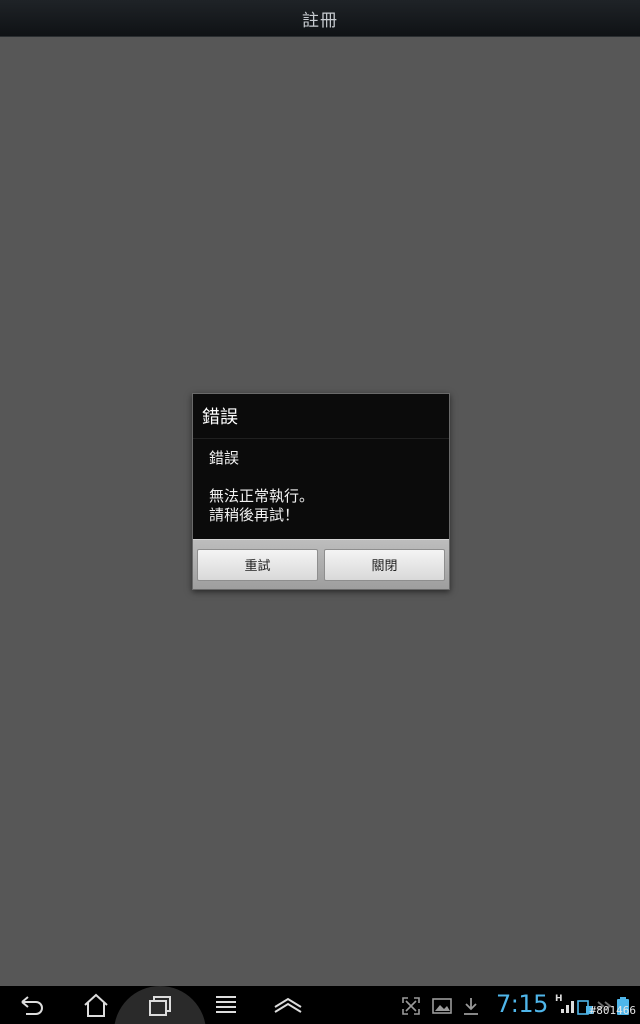 The width and height of the screenshot is (640, 1024). I want to click on page-title: 註冊, so click(320, 20).